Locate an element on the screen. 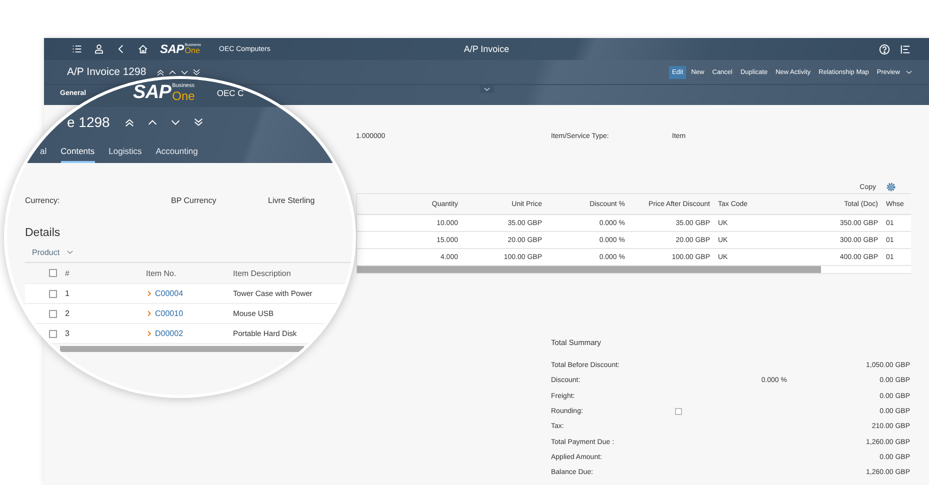 The height and width of the screenshot is (485, 929). tab: Accounting is located at coordinates (177, 154).